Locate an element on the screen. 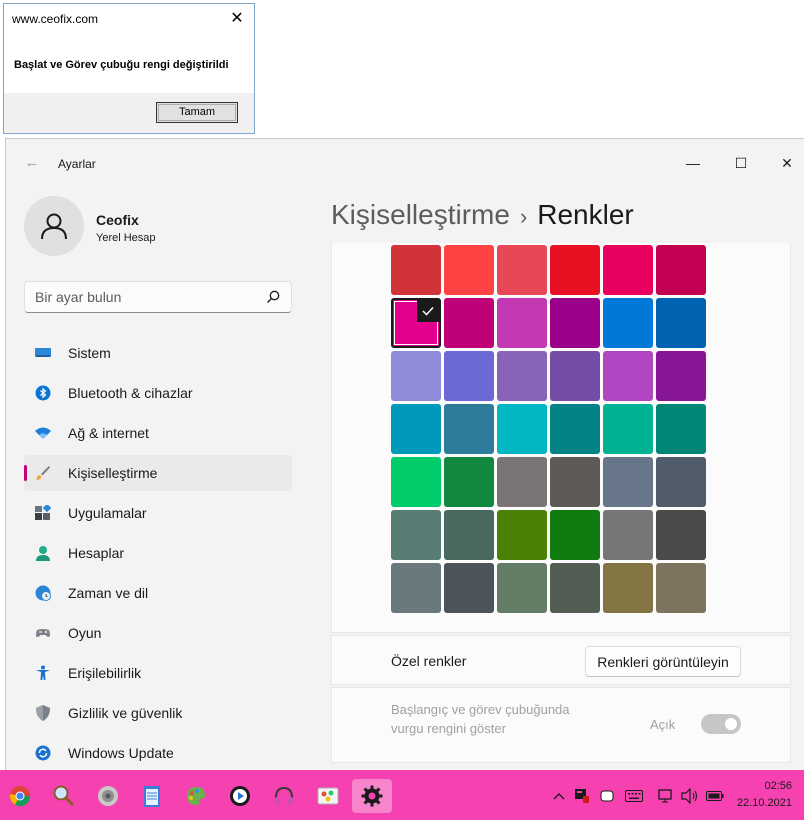  minimize-button: — is located at coordinates (693, 163).